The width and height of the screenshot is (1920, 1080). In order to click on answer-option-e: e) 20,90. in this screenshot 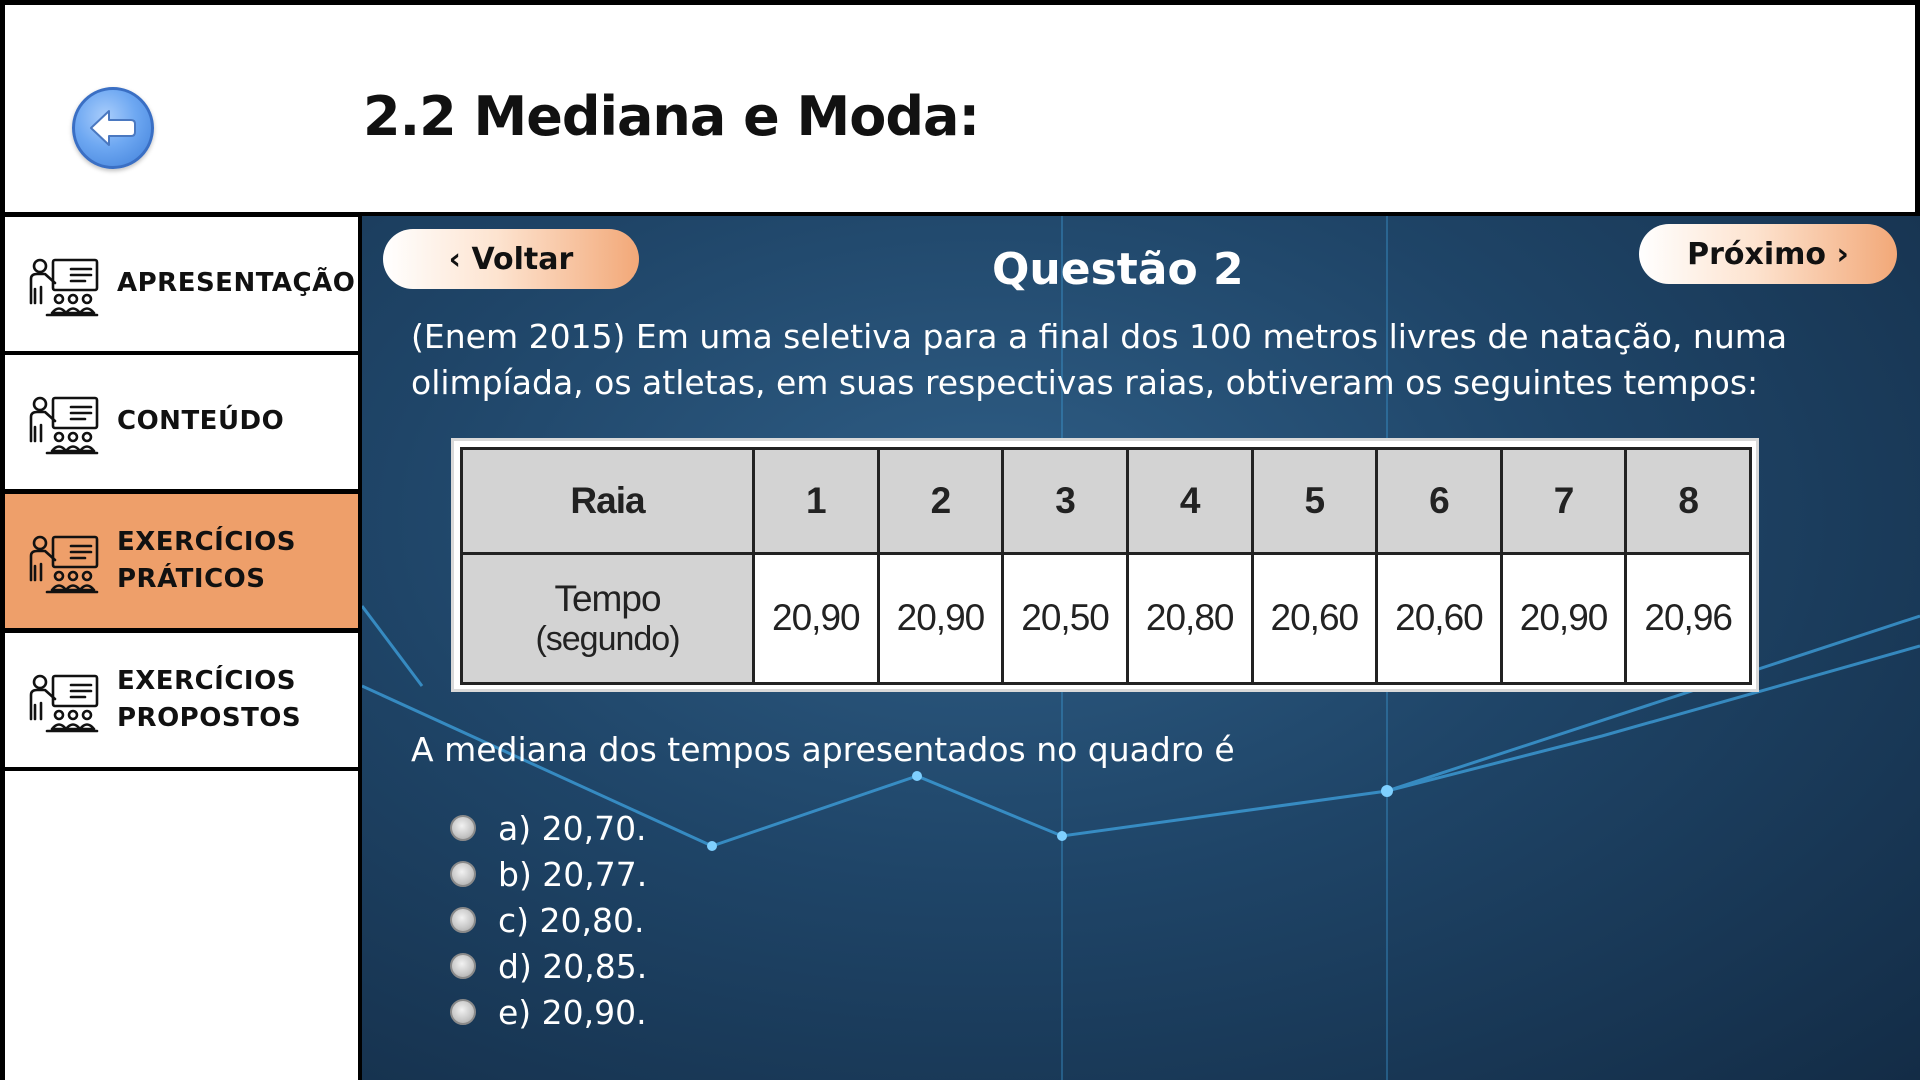, I will do `click(548, 1012)`.